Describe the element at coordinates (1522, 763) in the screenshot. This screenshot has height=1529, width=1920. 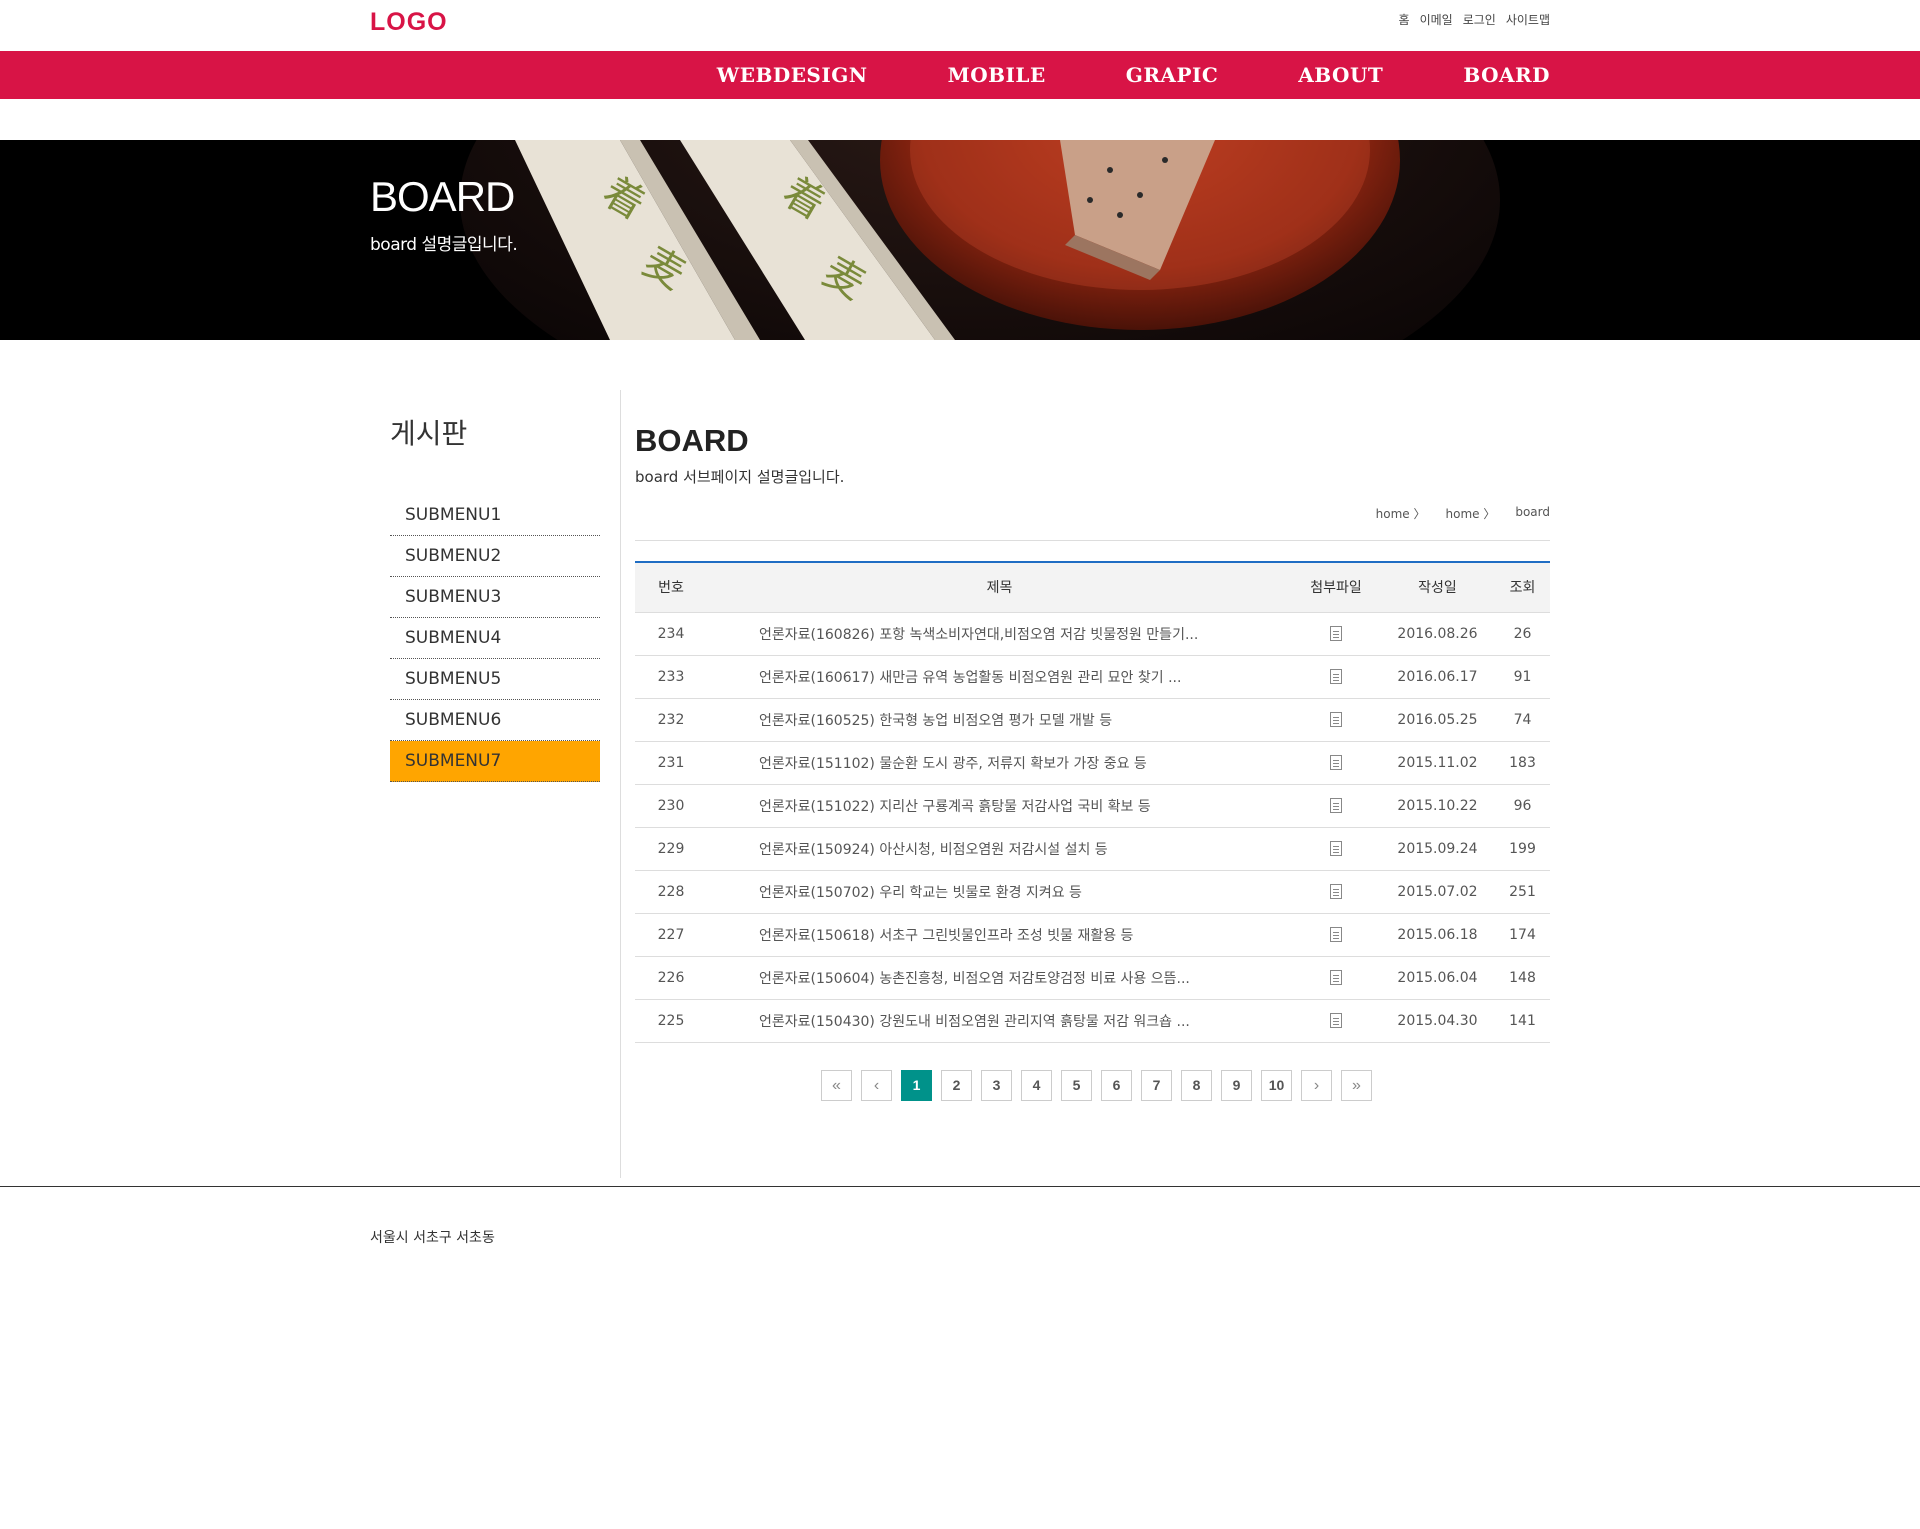
I see `row-views: 183` at that location.